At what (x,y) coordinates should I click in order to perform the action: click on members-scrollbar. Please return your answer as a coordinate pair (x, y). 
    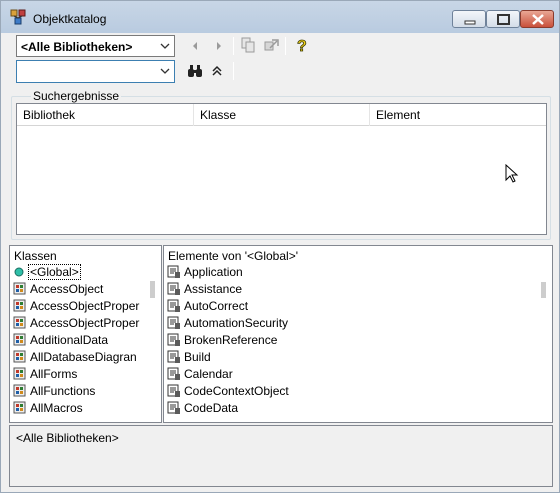
    Looking at the image, I should click on (544, 342).